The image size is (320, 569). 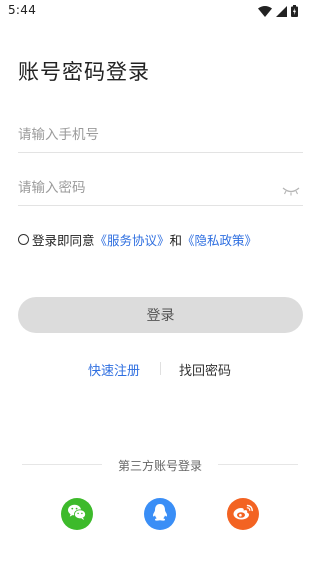 I want to click on status-time: 5:44, so click(x=22, y=10).